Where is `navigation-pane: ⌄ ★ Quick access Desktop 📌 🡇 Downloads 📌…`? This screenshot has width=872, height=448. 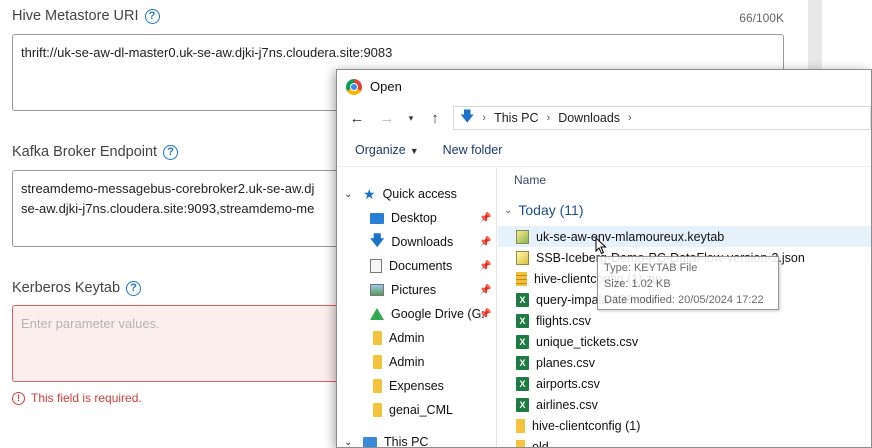 navigation-pane: ⌄ ★ Quick access Desktop 📌 🡇 Downloads 📌… is located at coordinates (417, 308).